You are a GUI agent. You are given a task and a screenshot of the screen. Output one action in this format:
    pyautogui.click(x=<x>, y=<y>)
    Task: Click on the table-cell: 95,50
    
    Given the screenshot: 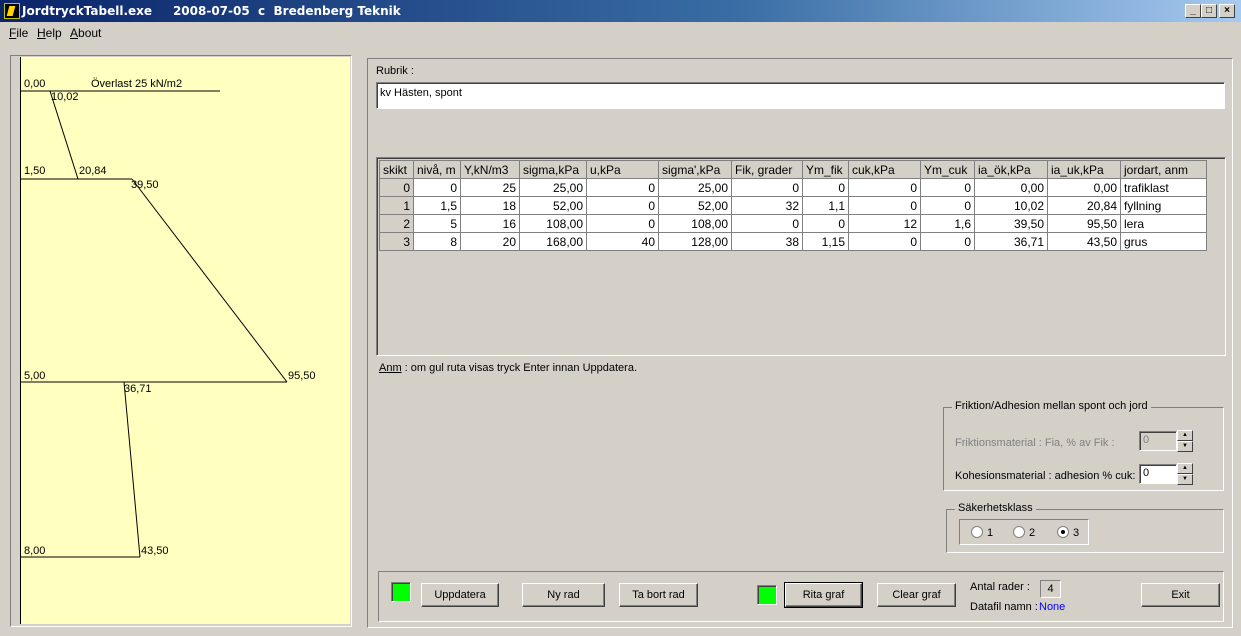 What is the action you would take?
    pyautogui.click(x=1084, y=223)
    